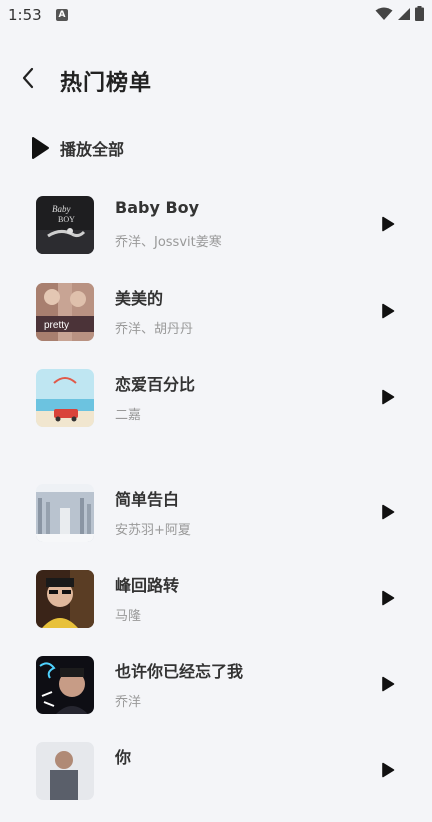  Describe the element at coordinates (65, 312) in the screenshot. I see `album-cover: pretty` at that location.